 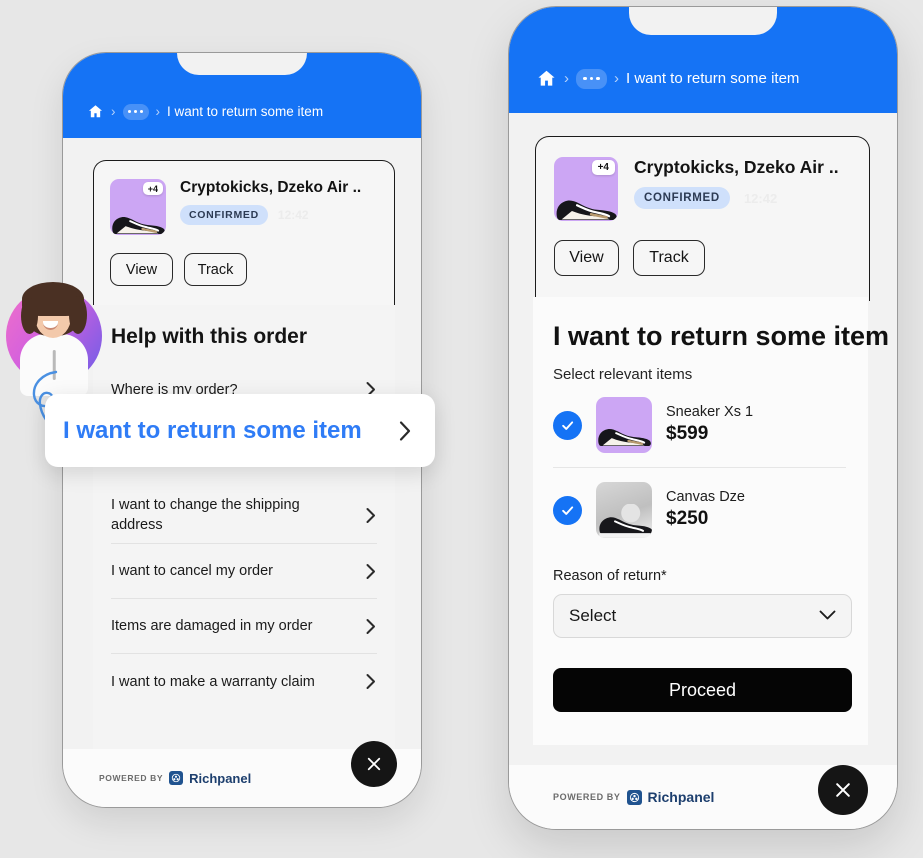 I want to click on help-item-change-shipping-address: I want to change the shipping address, so click(x=244, y=516).